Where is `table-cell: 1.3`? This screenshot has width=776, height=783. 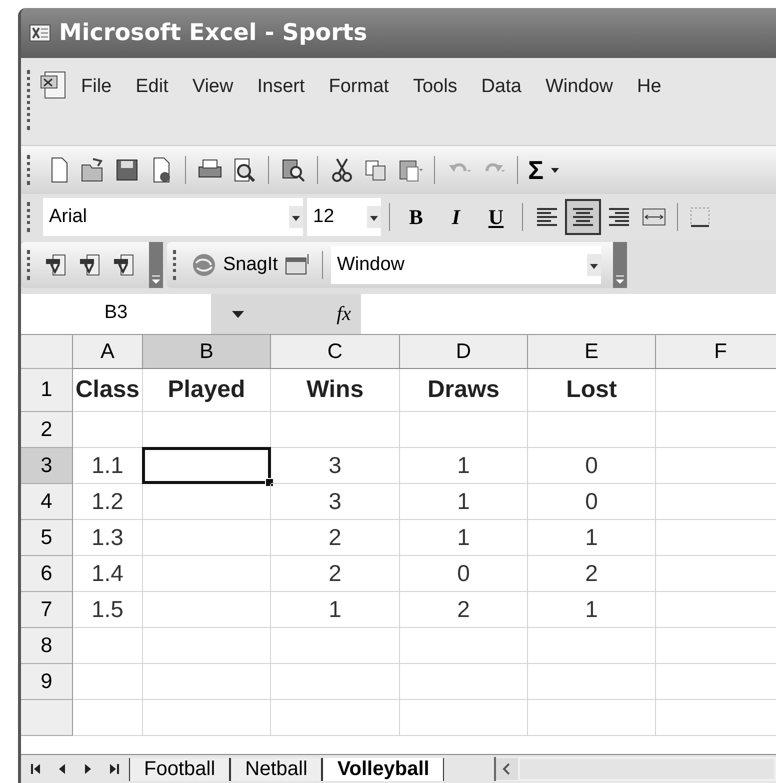 table-cell: 1.3 is located at coordinates (108, 538).